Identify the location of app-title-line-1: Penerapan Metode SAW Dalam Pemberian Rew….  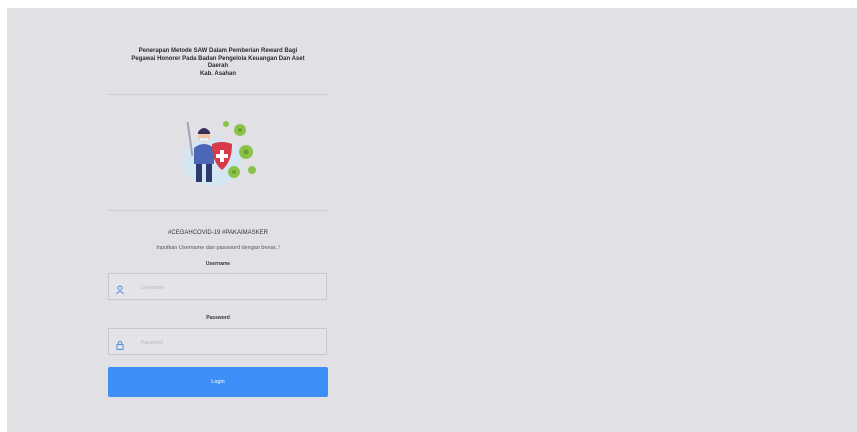
(218, 51).